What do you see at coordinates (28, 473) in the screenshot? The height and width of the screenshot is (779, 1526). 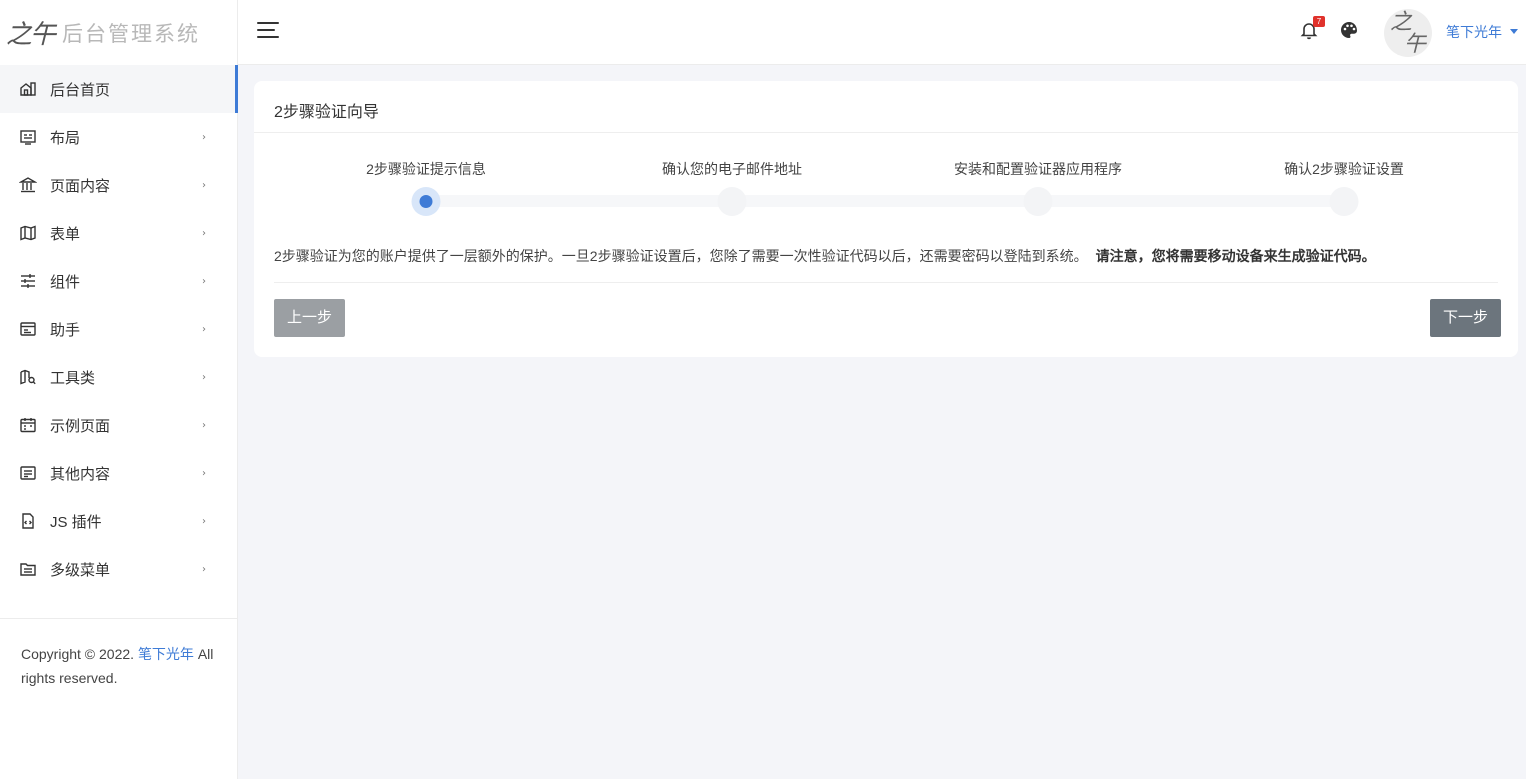 I see `message-square-icon` at bounding box center [28, 473].